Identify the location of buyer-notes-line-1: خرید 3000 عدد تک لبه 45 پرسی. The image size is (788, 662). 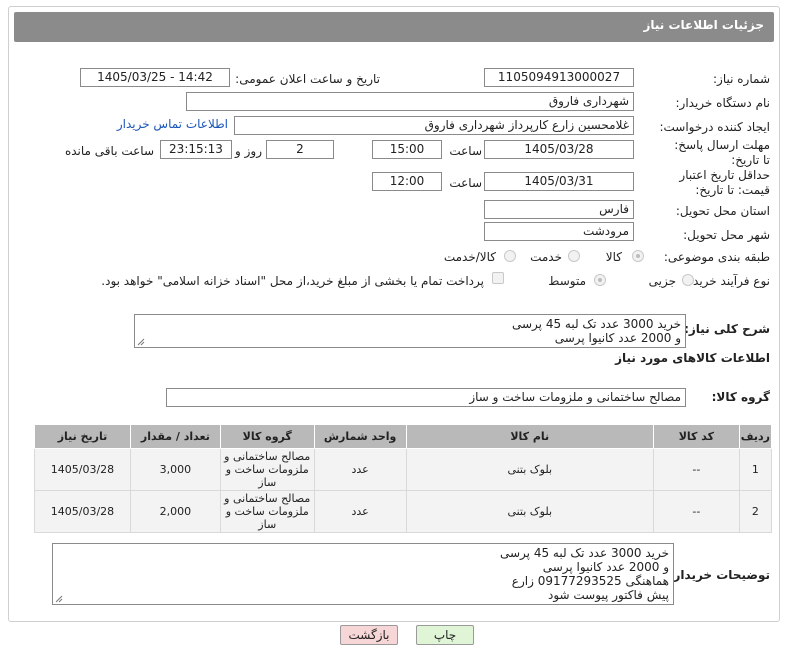
(584, 553).